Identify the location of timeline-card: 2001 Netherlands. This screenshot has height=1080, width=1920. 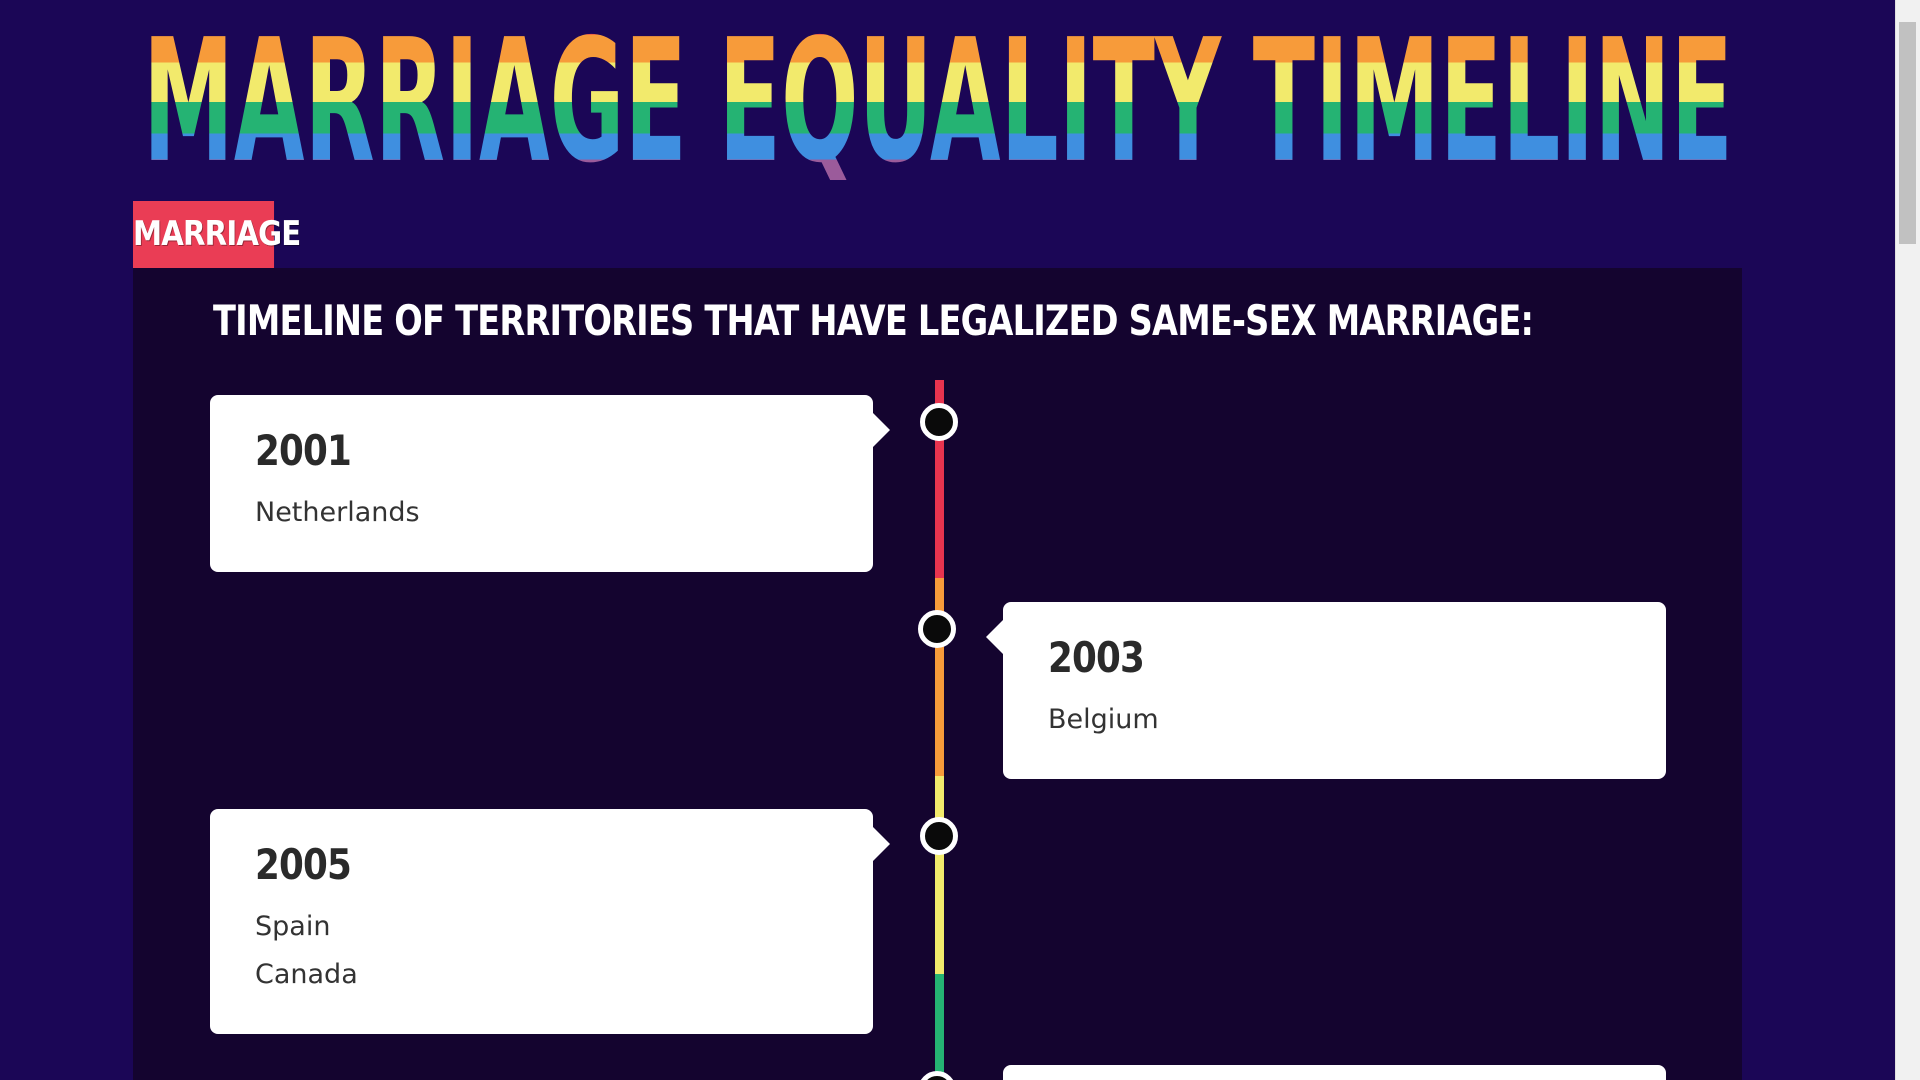
(550, 483).